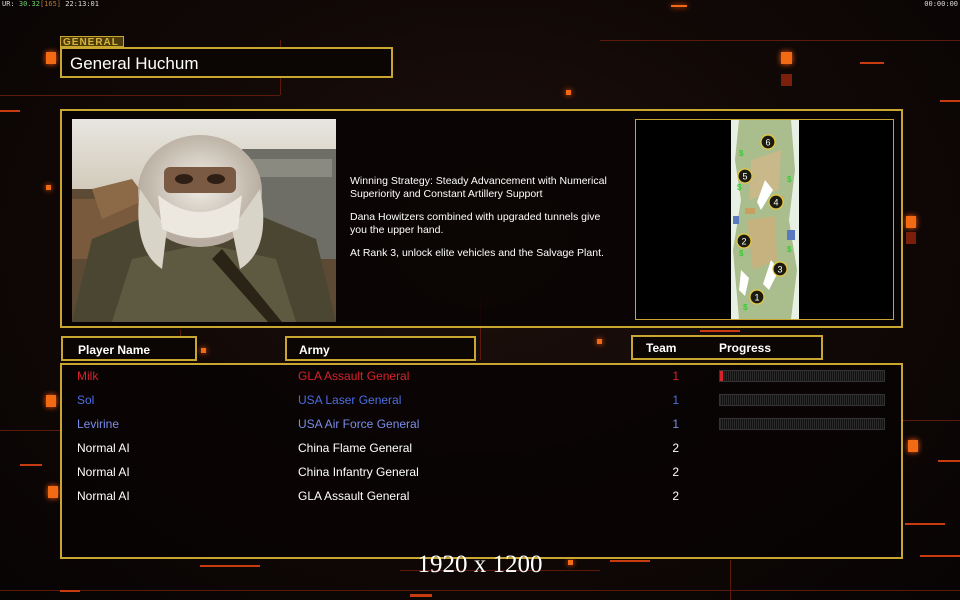 The height and width of the screenshot is (600, 960). I want to click on load-progress-fill, so click(722, 376).